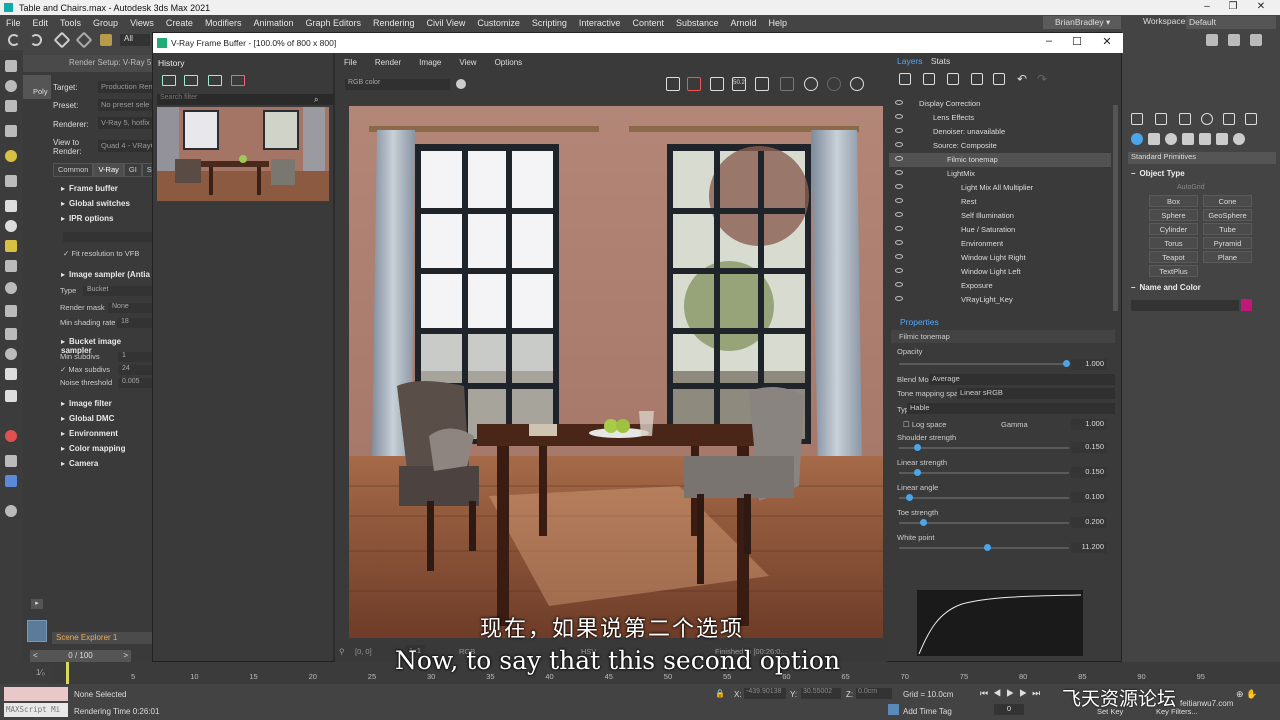 The height and width of the screenshot is (720, 1280). I want to click on minimize-button: –, so click(1207, 7).